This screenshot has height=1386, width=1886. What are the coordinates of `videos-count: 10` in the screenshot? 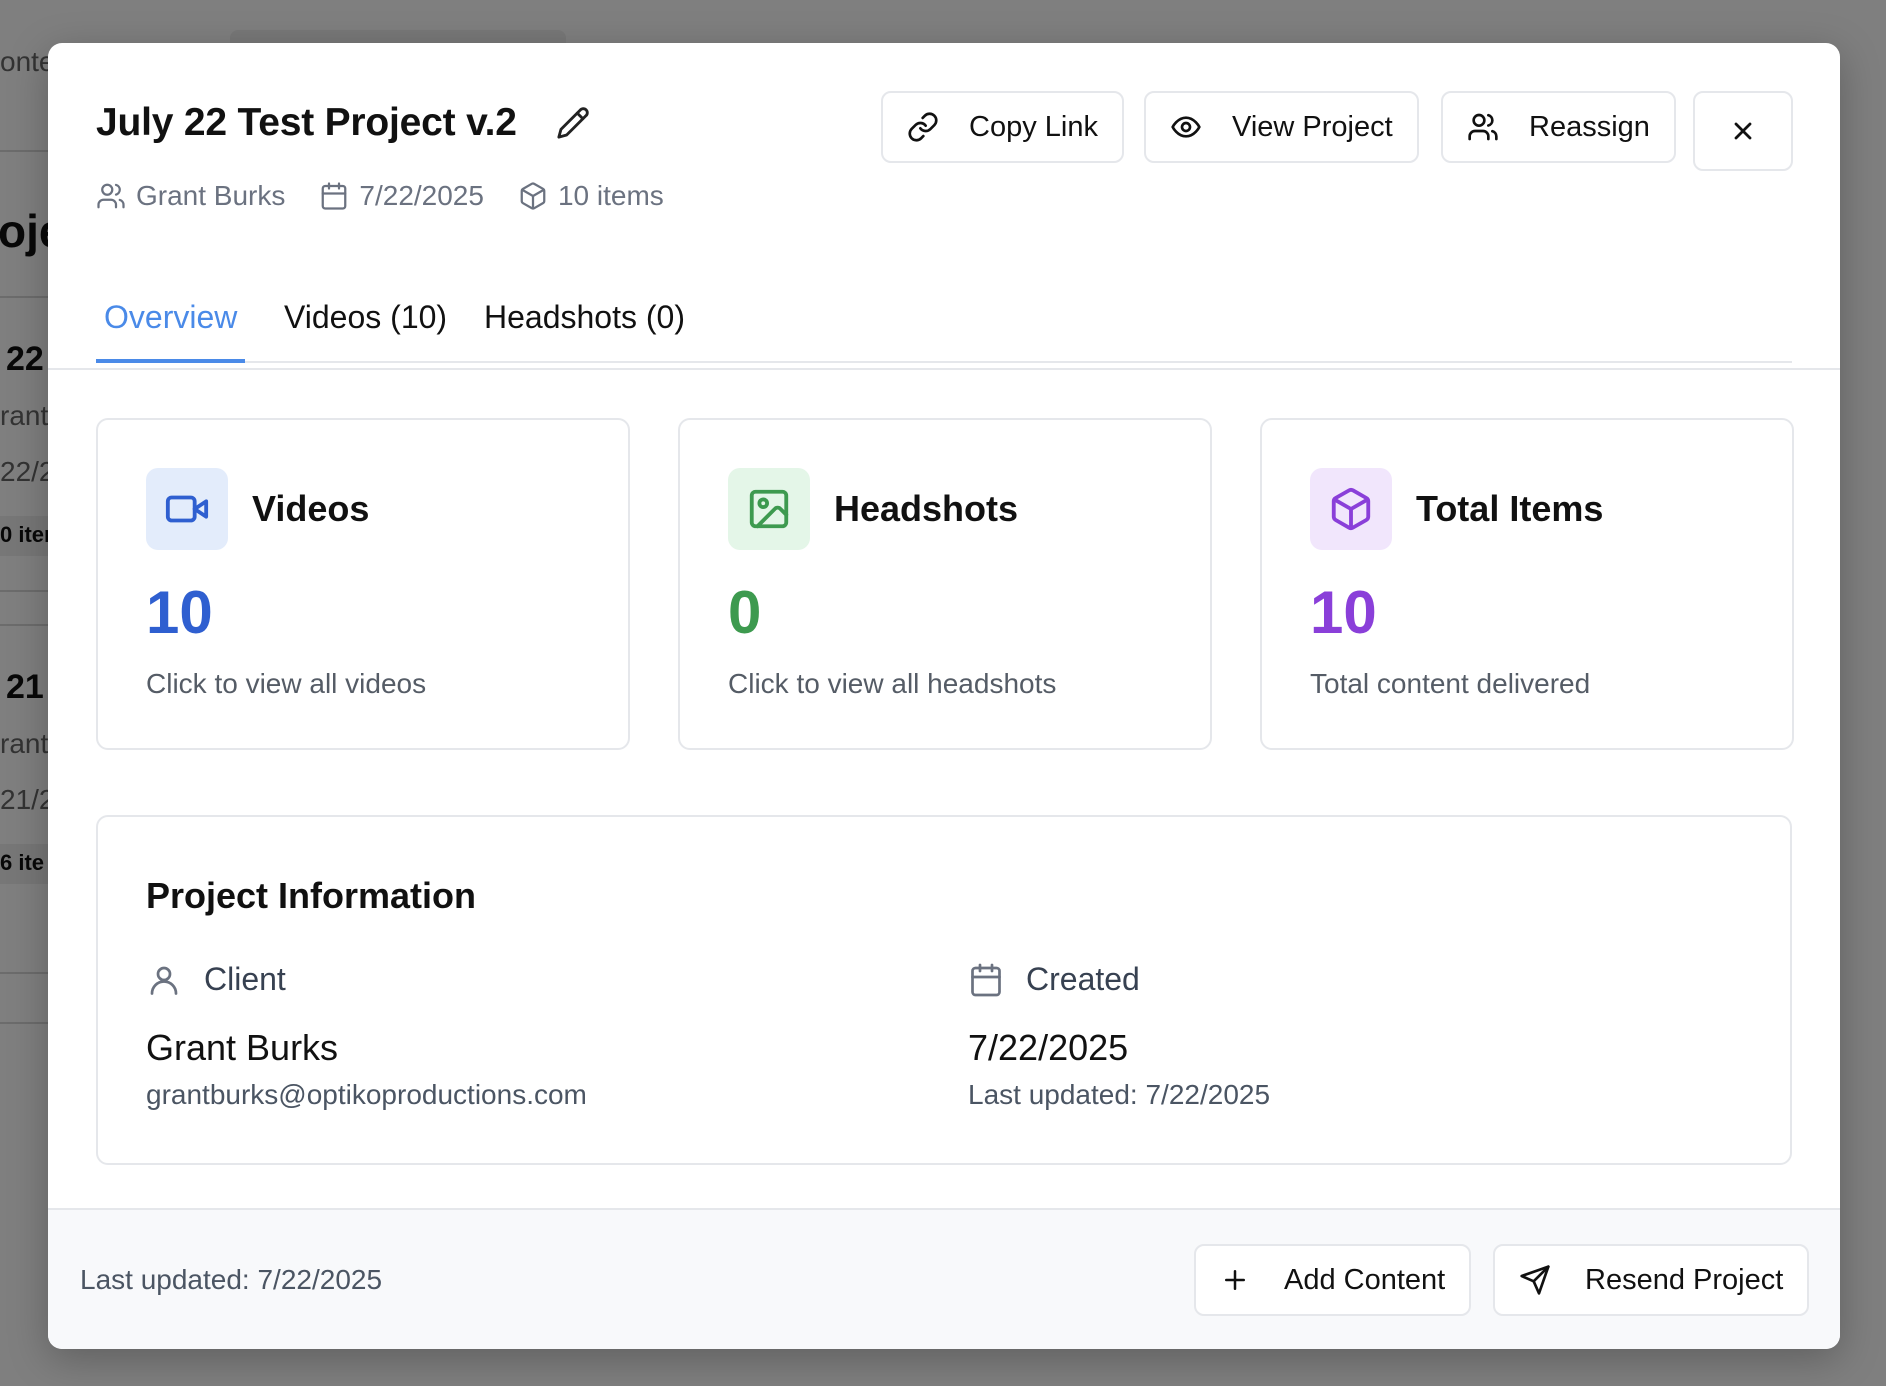 It's located at (179, 612).